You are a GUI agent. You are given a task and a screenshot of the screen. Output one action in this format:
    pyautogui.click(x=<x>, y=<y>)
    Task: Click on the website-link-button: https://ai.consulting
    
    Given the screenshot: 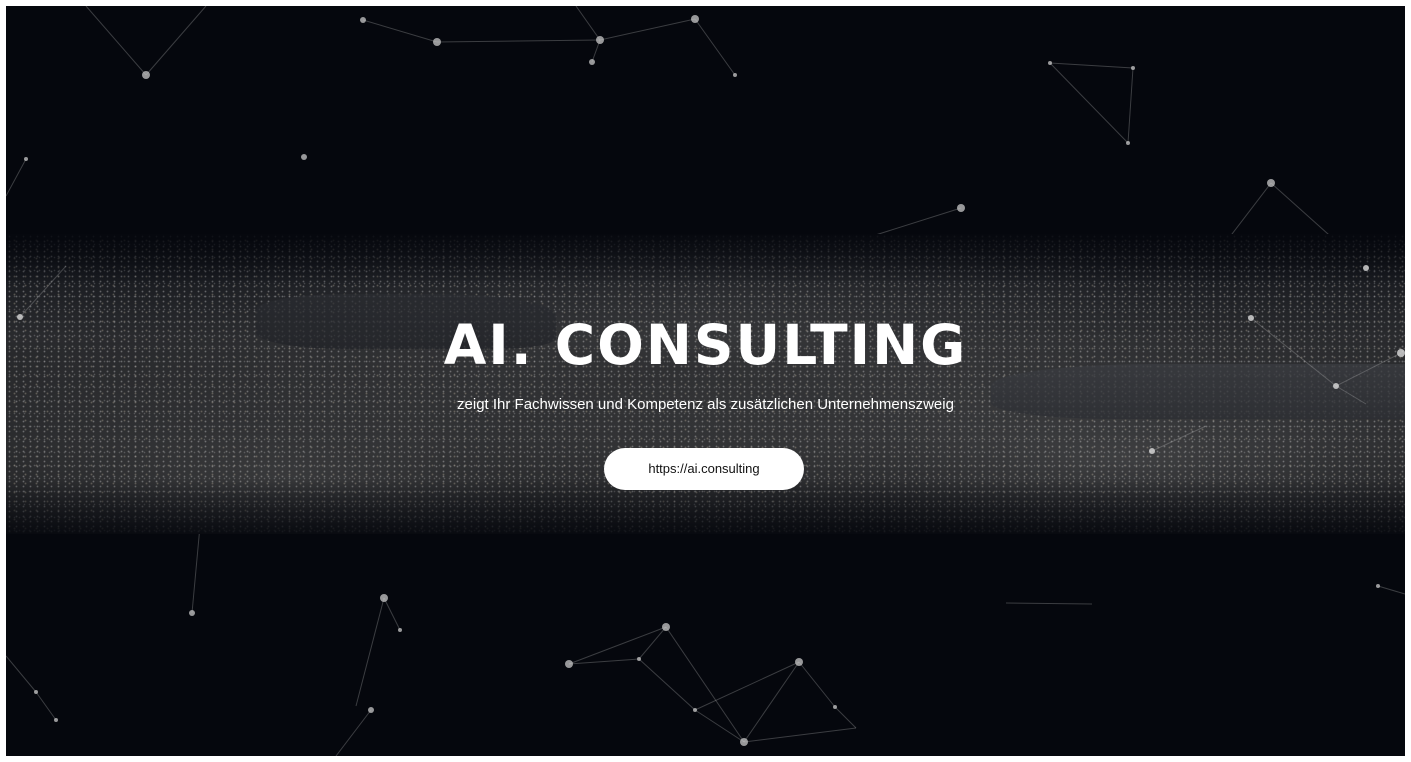 What is the action you would take?
    pyautogui.click(x=704, y=469)
    